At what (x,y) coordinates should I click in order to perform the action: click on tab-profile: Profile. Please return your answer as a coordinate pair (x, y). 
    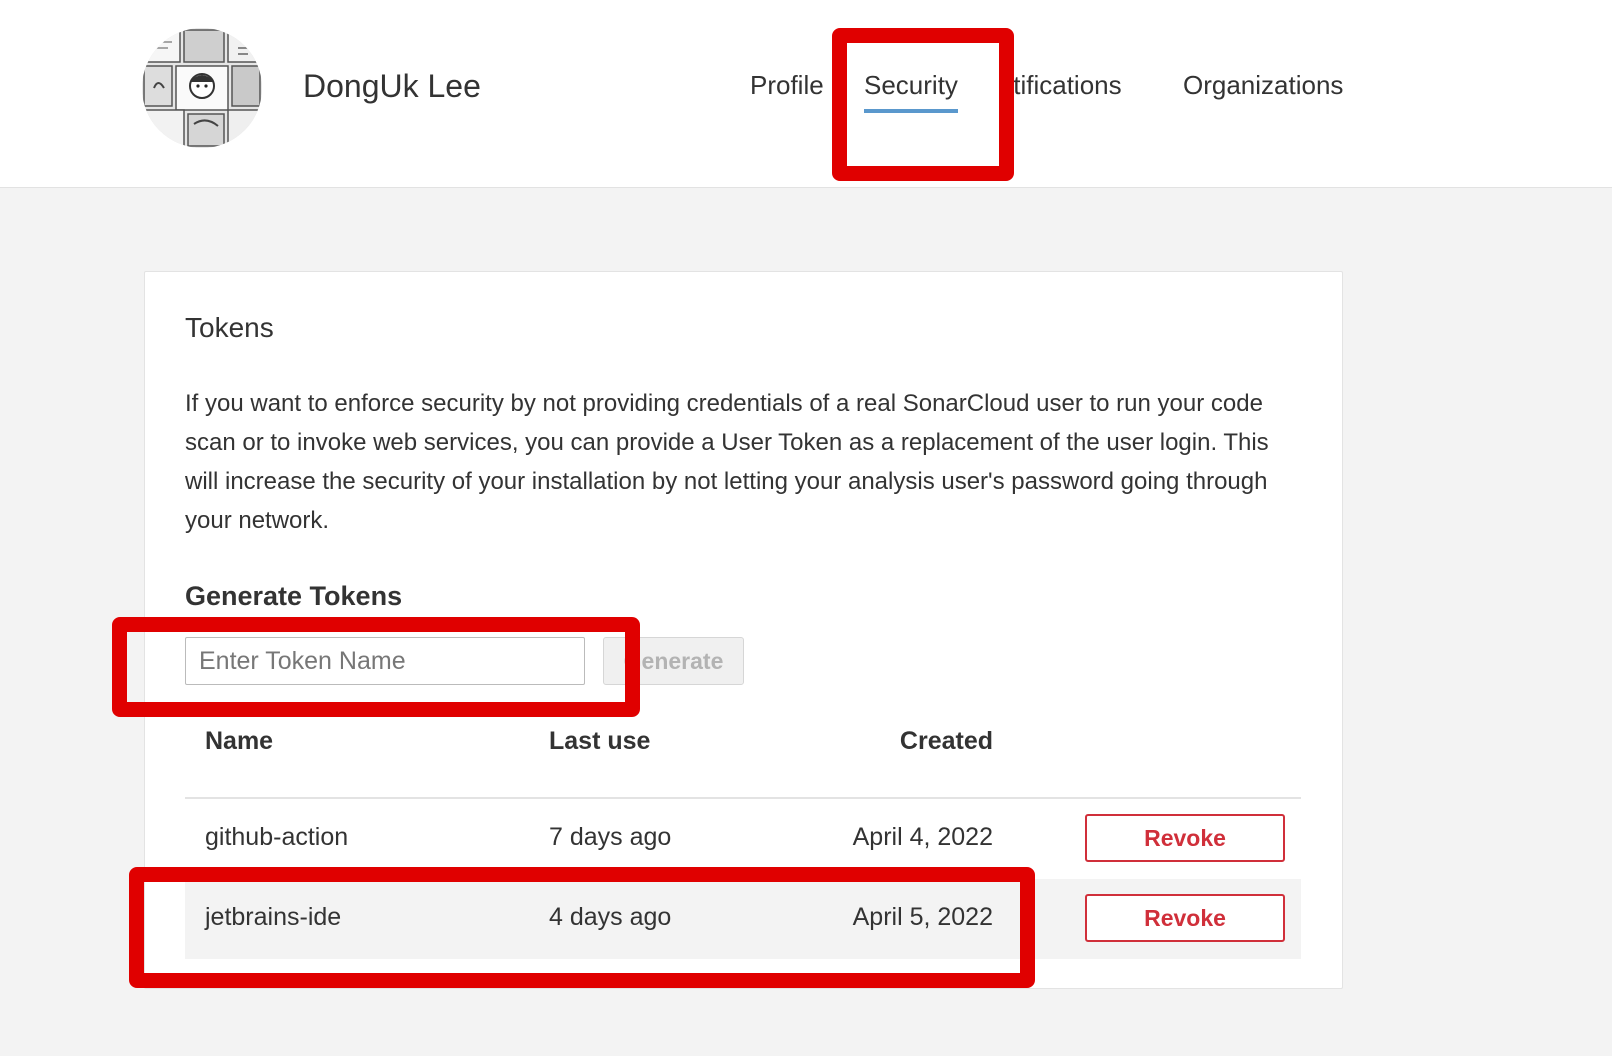
    Looking at the image, I should click on (787, 85).